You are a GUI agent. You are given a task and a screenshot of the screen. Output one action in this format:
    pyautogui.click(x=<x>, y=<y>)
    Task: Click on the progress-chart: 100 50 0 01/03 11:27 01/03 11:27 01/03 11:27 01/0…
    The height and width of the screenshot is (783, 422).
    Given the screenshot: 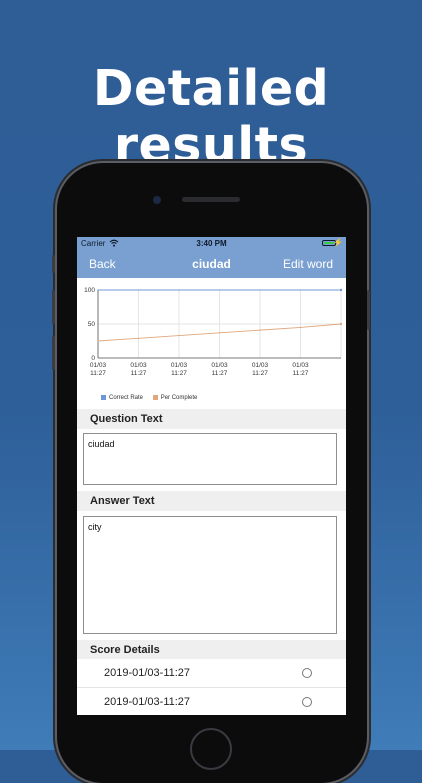 What is the action you would take?
    pyautogui.click(x=211, y=343)
    